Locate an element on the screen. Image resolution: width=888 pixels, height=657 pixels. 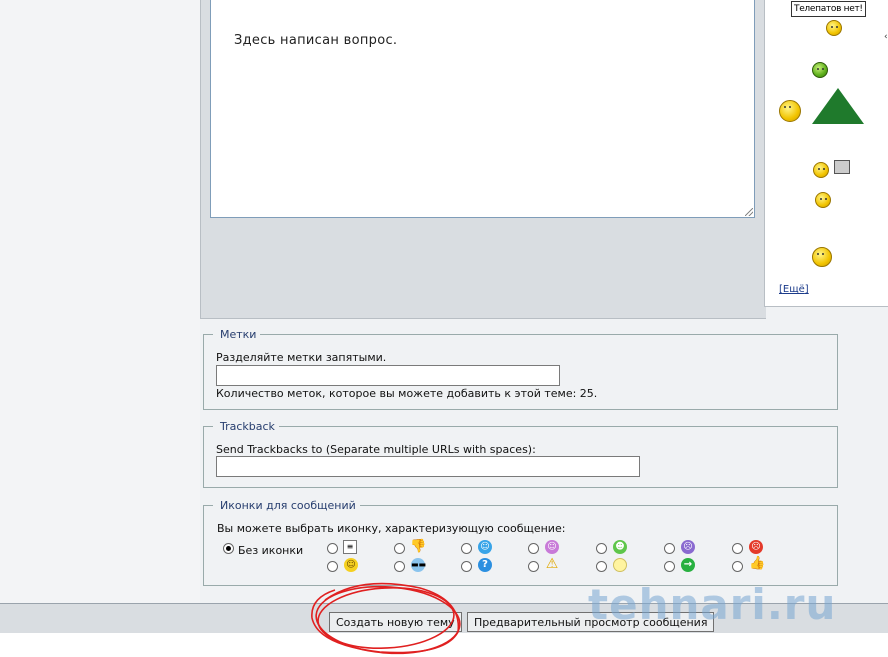
icon-radio-grin is located at coordinates (601, 548).